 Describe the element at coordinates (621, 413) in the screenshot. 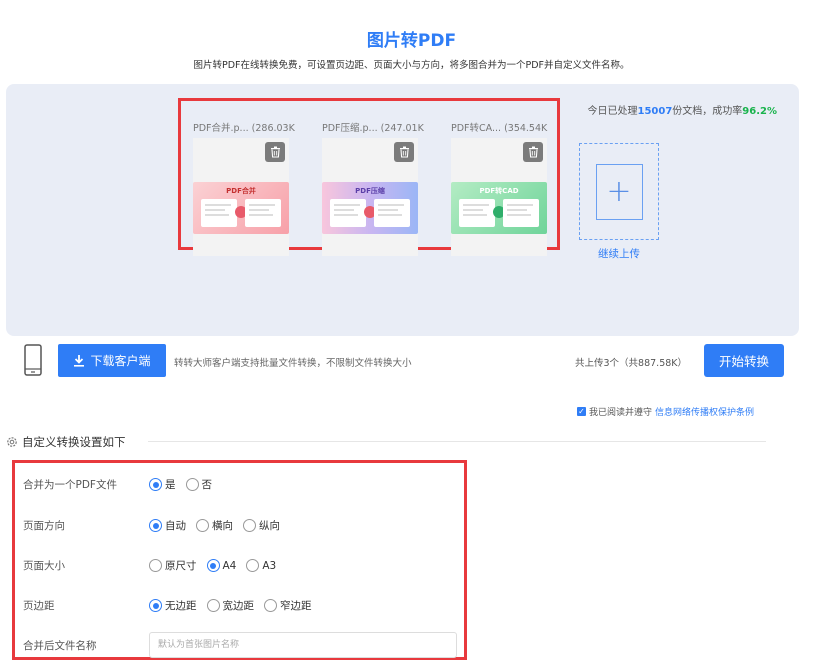

I see `agreement-text: 我已阅读并遵守` at that location.